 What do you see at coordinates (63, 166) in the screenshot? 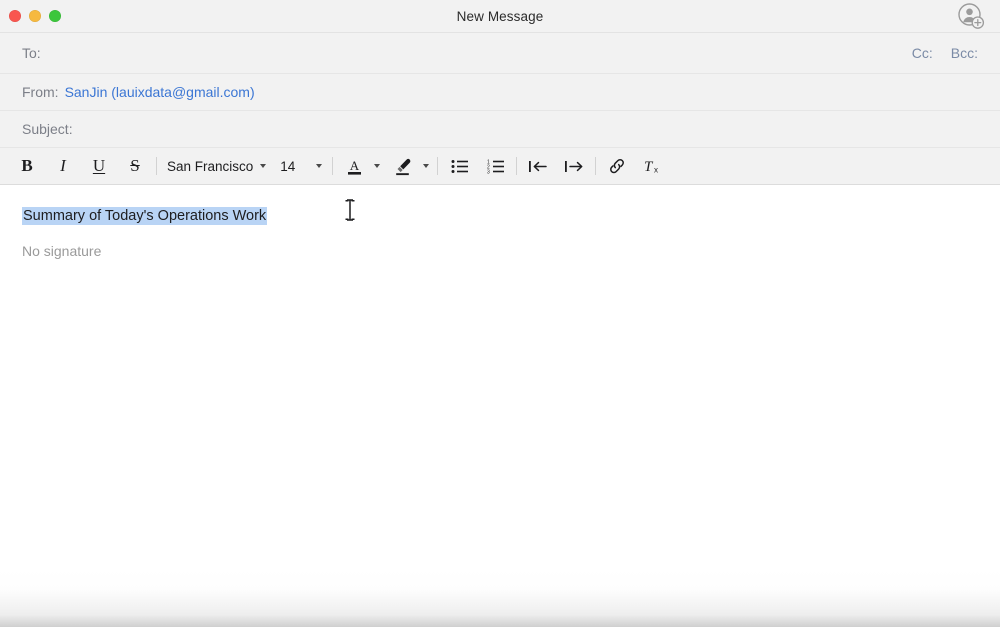
I see `italic-button: I` at bounding box center [63, 166].